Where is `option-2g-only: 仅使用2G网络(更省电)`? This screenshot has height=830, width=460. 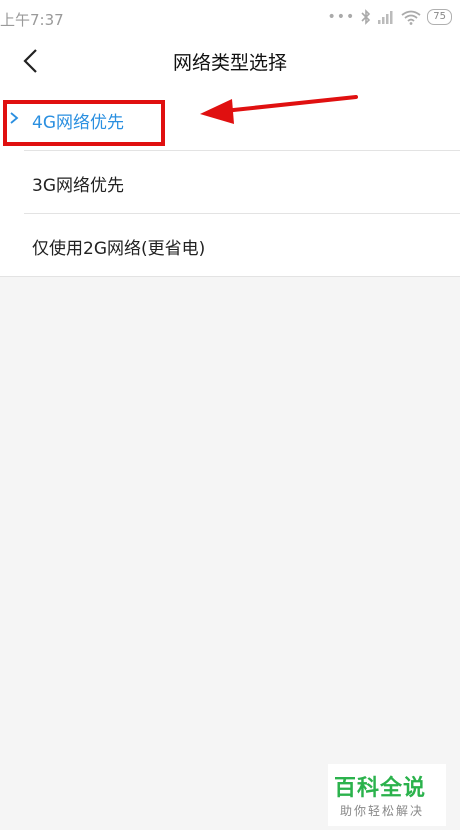 option-2g-only: 仅使用2G网络(更省电) is located at coordinates (230, 245).